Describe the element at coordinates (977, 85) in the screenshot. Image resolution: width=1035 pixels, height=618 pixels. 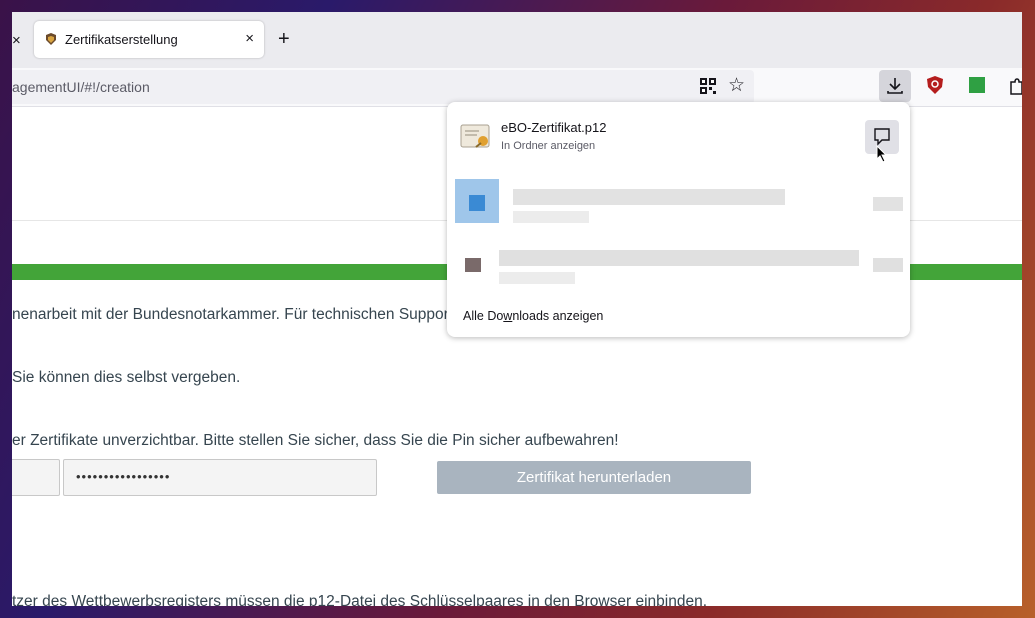
I see `extension-green-icon` at that location.